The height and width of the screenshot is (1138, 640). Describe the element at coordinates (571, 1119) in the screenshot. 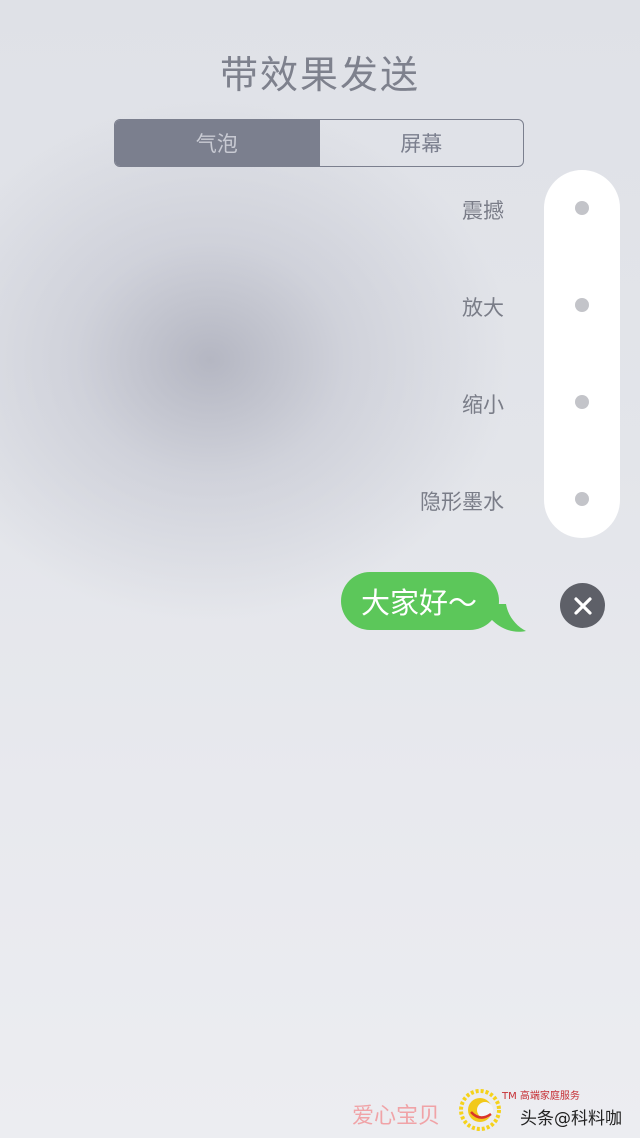

I see `watermark-account-text: 头条@科料咖` at that location.